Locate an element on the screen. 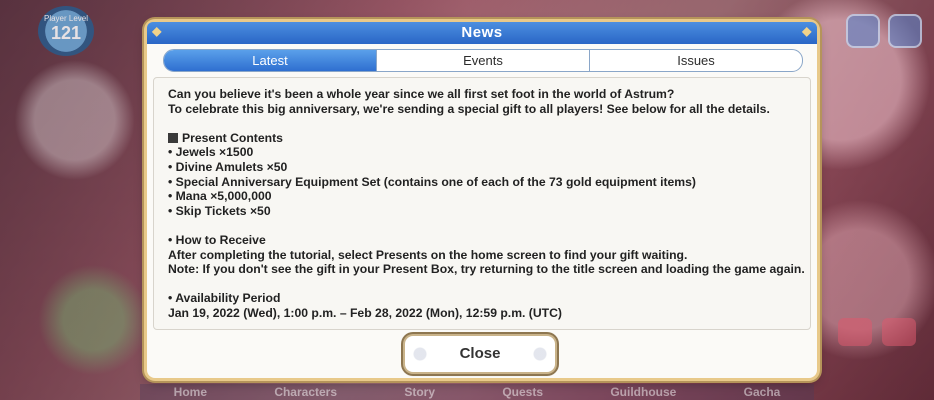 This screenshot has width=934, height=400. nav-characters: Characters is located at coordinates (306, 392).